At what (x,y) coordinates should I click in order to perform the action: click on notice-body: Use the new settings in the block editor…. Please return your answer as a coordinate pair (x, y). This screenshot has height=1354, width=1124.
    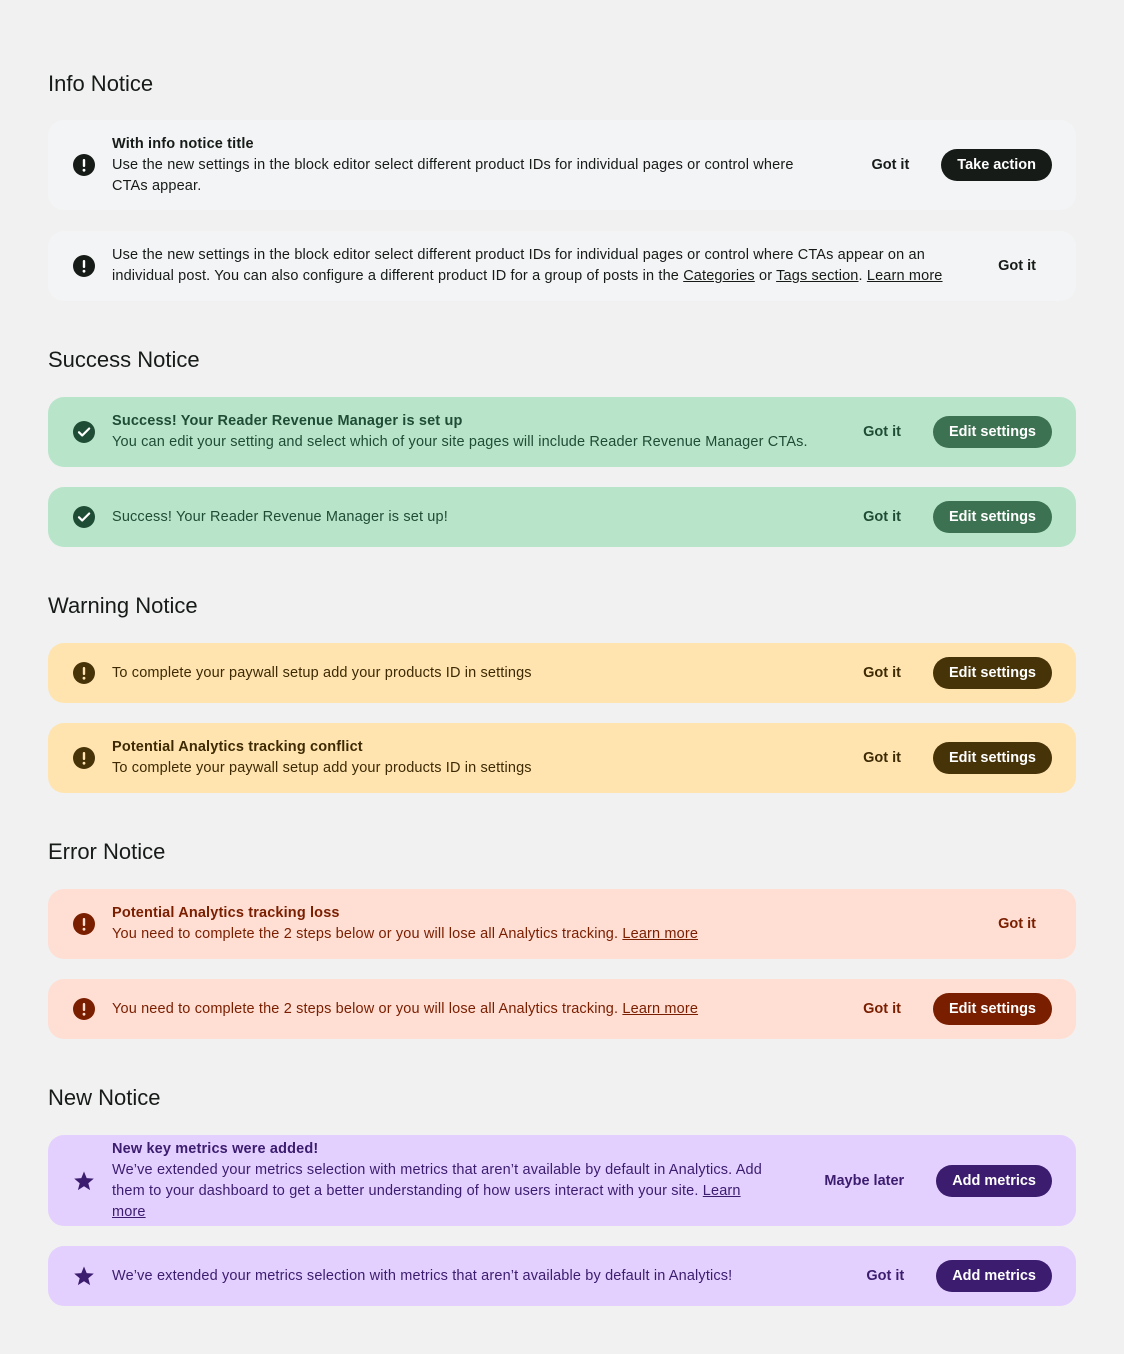
    Looking at the image, I should click on (535, 266).